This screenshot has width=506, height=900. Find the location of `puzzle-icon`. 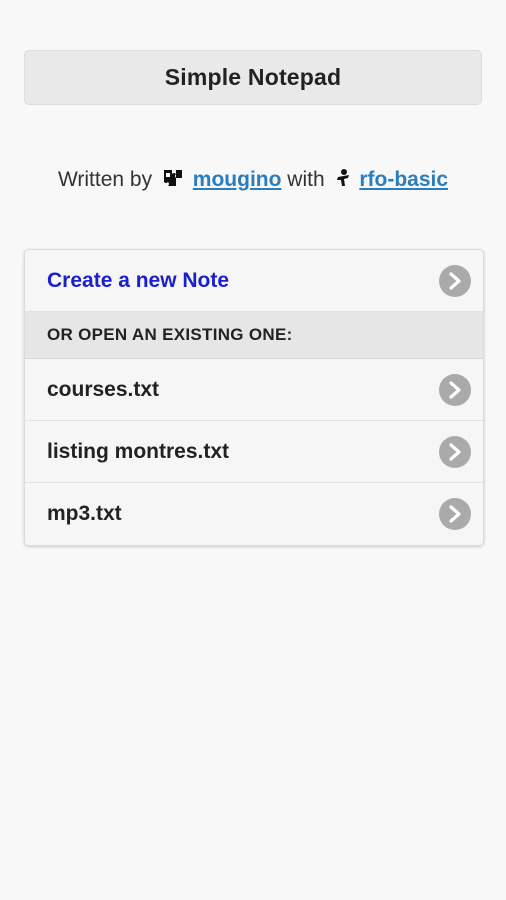

puzzle-icon is located at coordinates (173, 182).